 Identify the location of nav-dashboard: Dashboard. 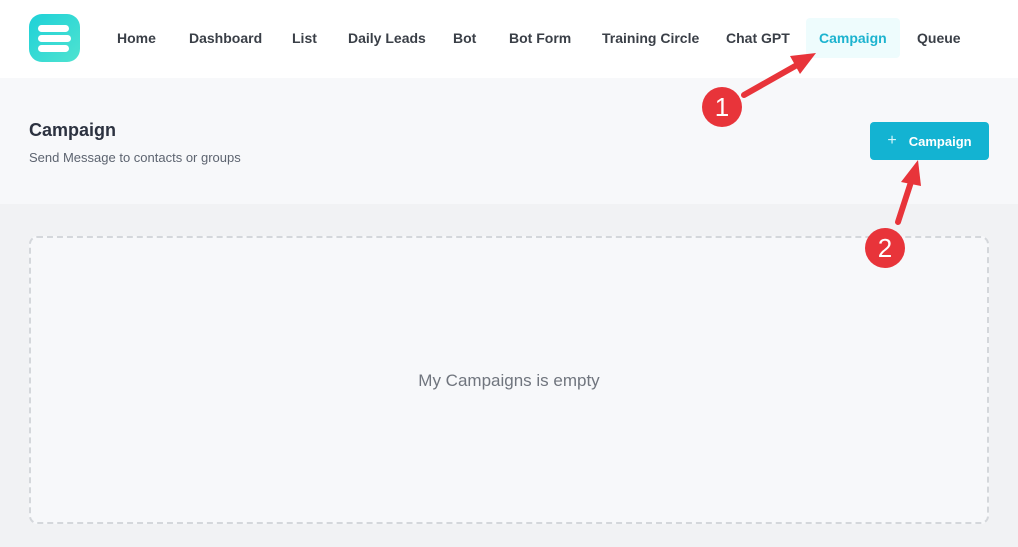
(225, 38).